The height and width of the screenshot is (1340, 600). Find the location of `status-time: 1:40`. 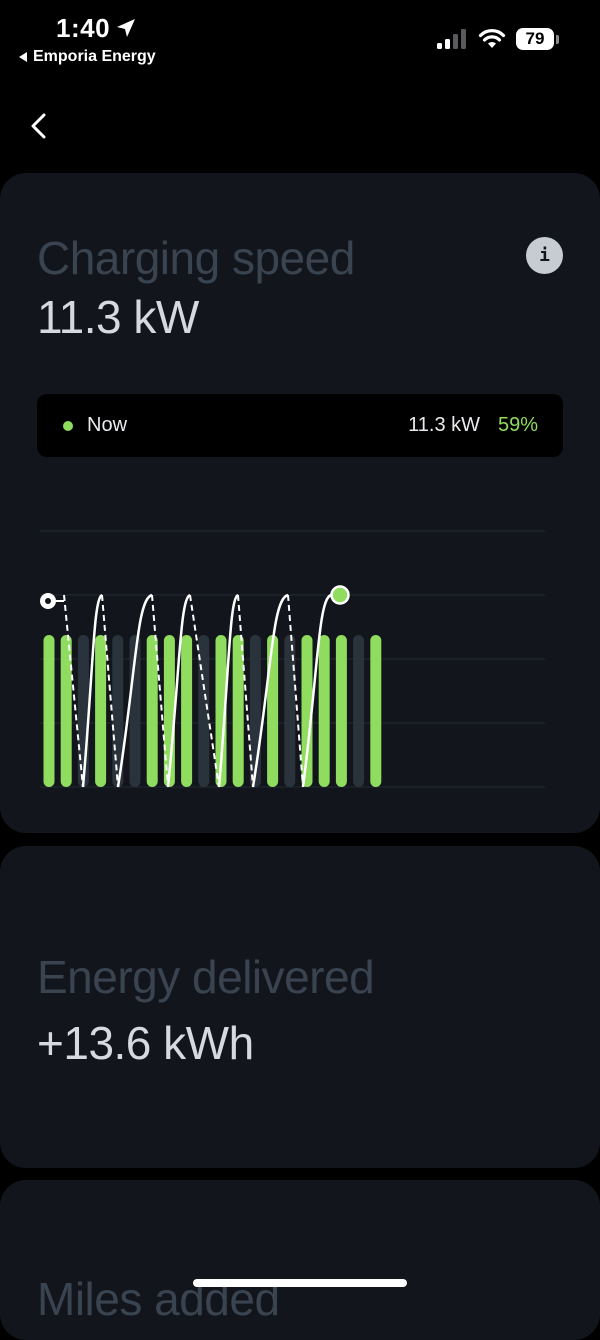

status-time: 1:40 is located at coordinates (83, 28).